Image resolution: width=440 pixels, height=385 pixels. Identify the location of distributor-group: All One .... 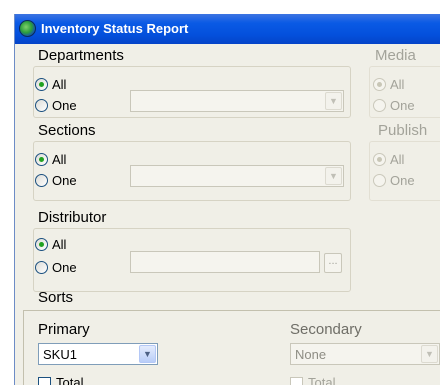
(192, 260).